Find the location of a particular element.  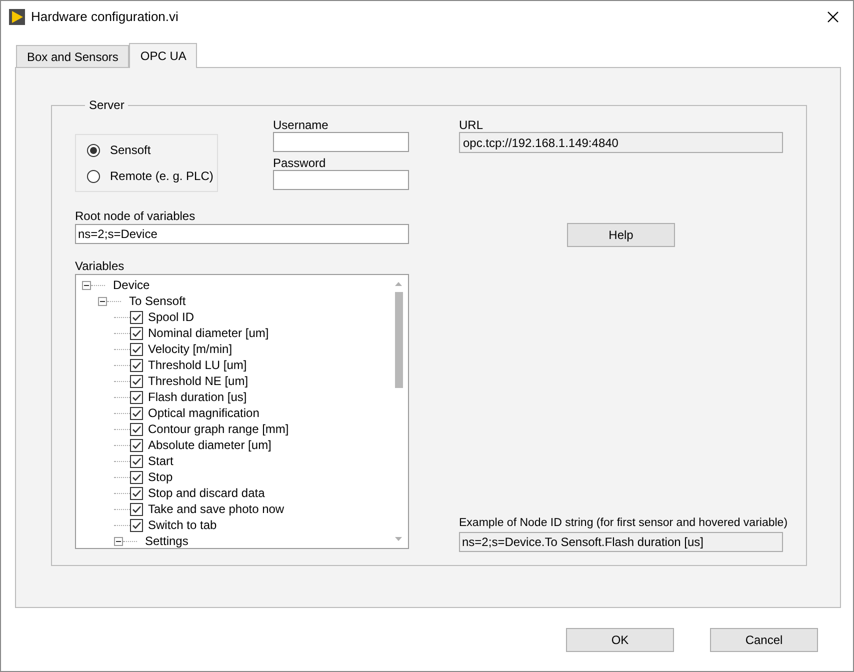

variable-item: Nominal diameter [um] is located at coordinates (208, 333).